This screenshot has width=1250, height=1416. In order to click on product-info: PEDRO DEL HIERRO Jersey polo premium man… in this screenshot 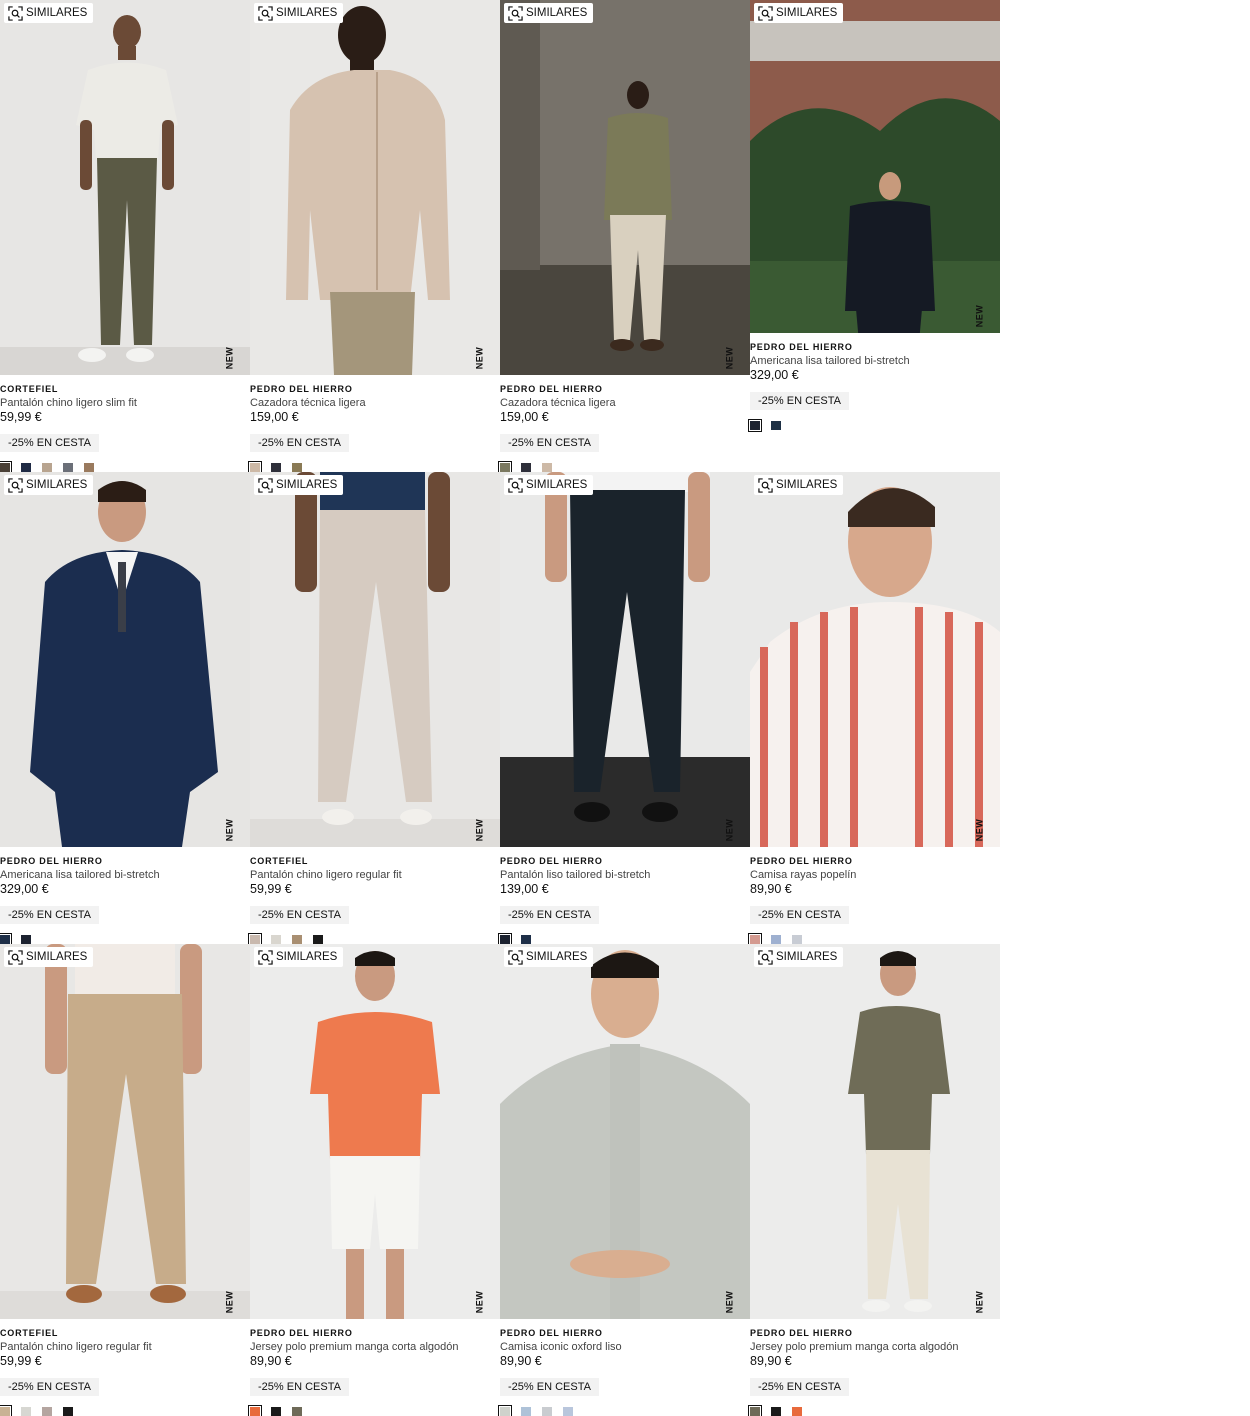, I will do `click(375, 1361)`.